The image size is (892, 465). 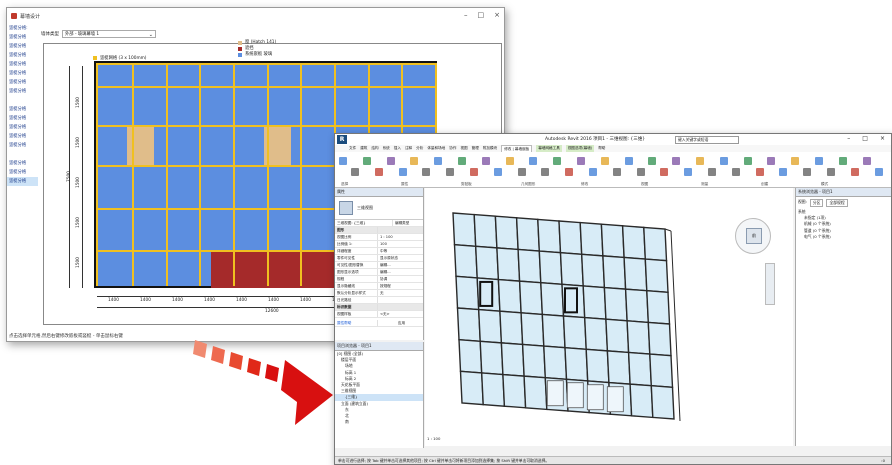 What do you see at coordinates (400, 258) in the screenshot?
I see `property-value: 显示原状态` at bounding box center [400, 258].